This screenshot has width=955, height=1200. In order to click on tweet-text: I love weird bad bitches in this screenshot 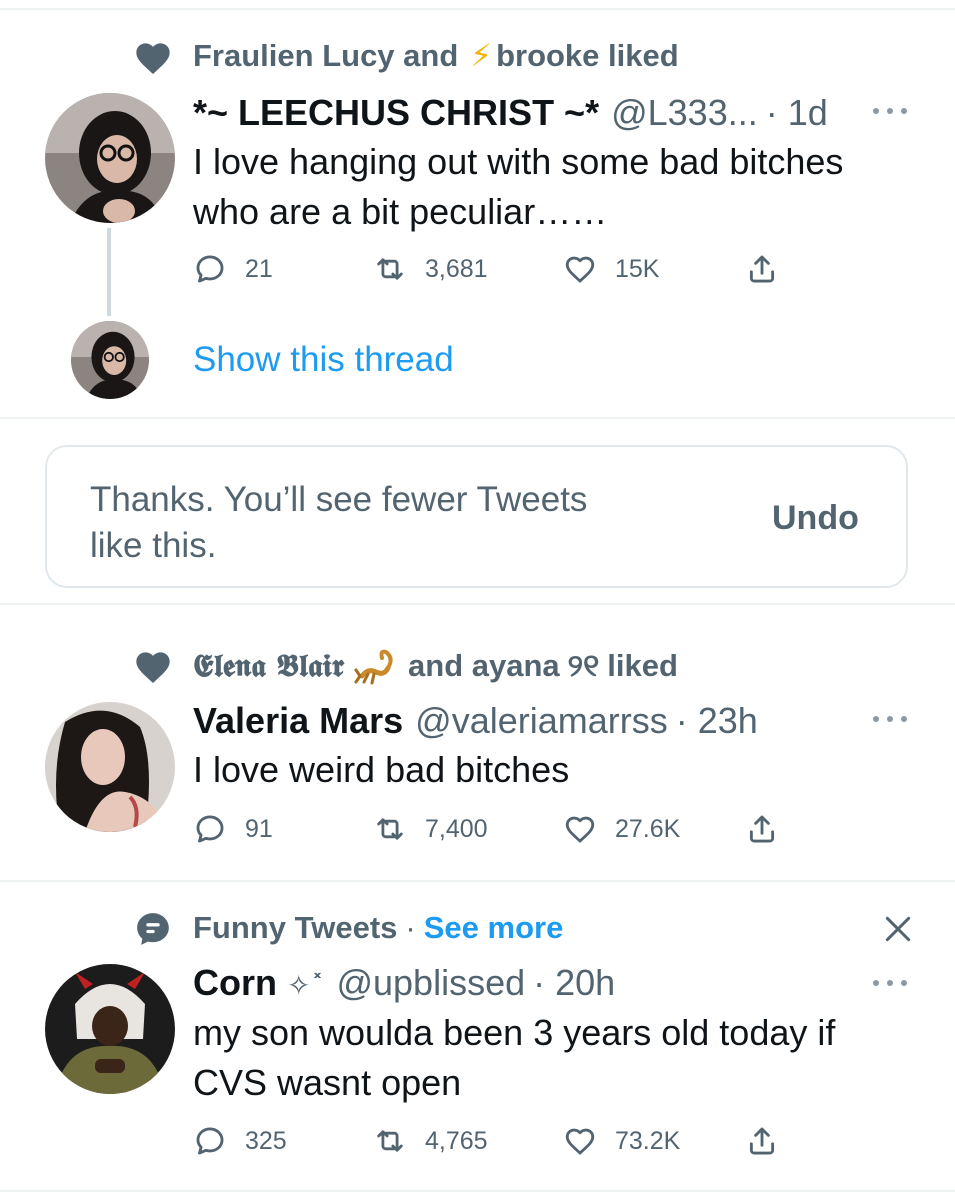, I will do `click(553, 770)`.